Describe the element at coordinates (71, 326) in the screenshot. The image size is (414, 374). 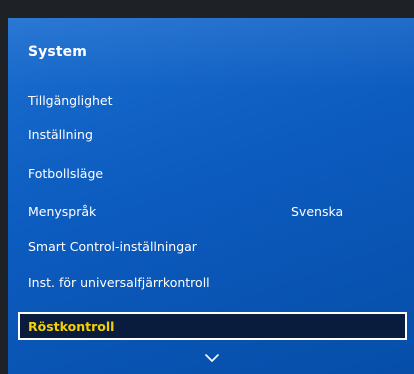
I see `menu-item-label: Röstkontroll` at that location.